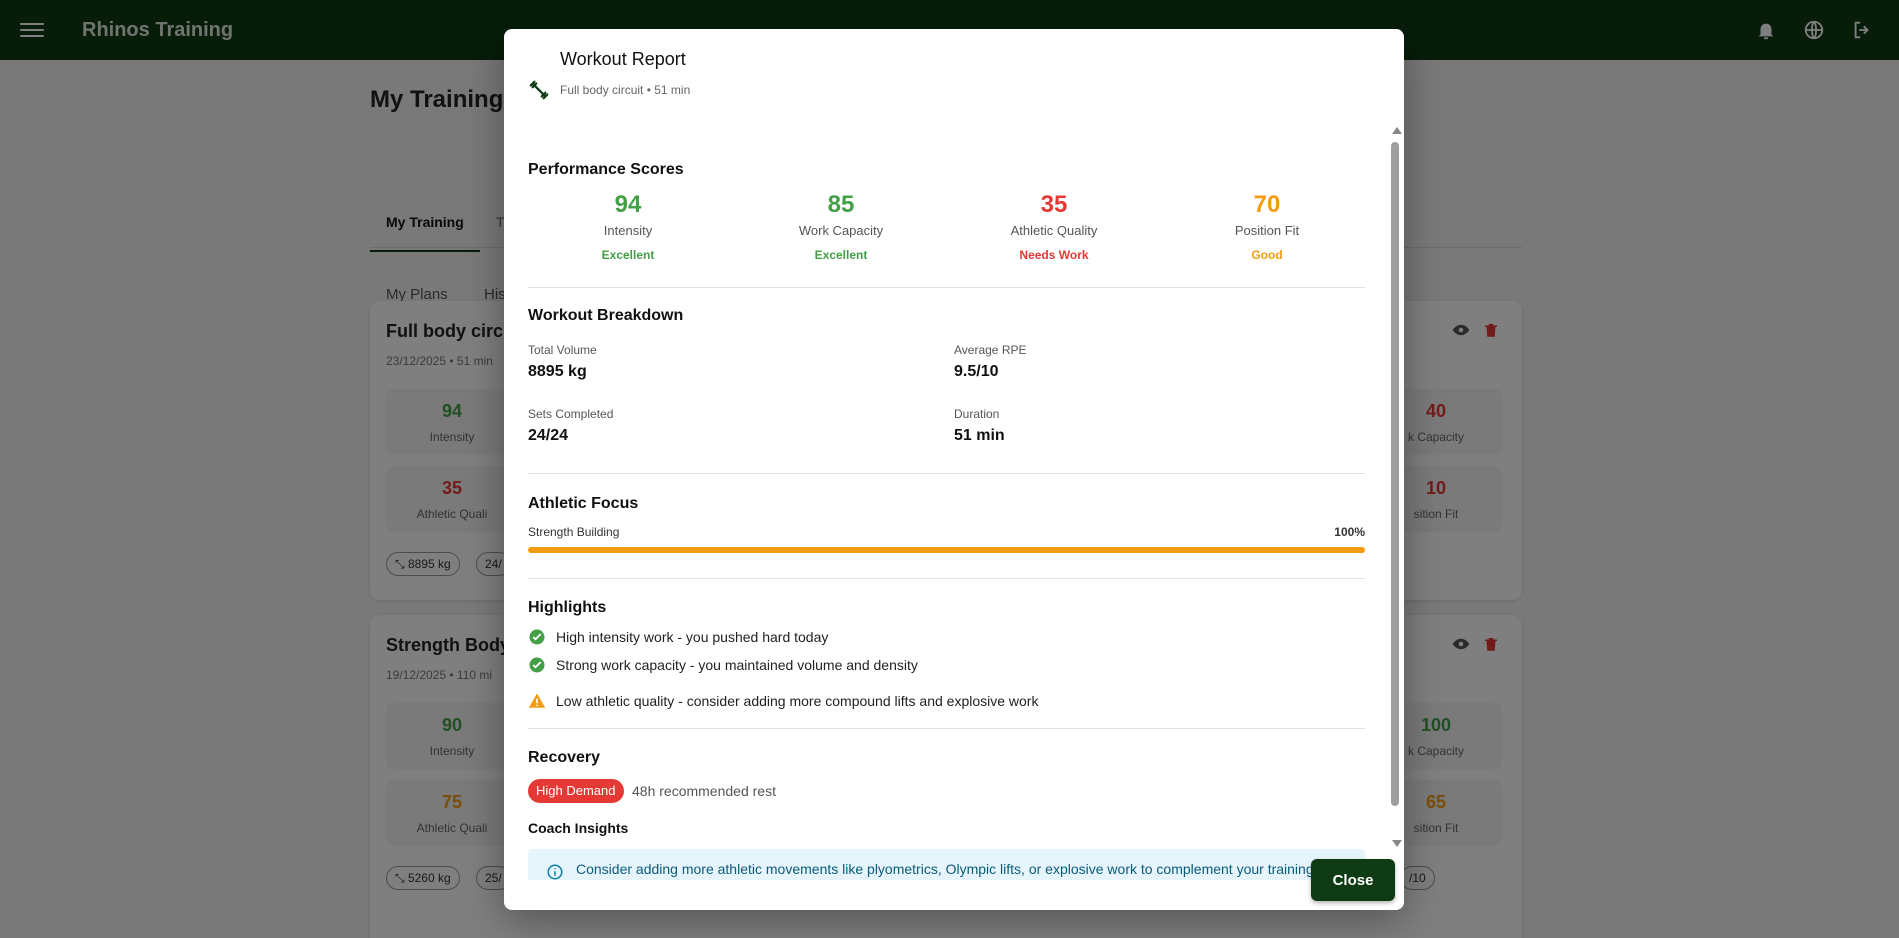 The image size is (1899, 938). Describe the element at coordinates (562, 350) in the screenshot. I see `breakdown-label: Total Volume` at that location.